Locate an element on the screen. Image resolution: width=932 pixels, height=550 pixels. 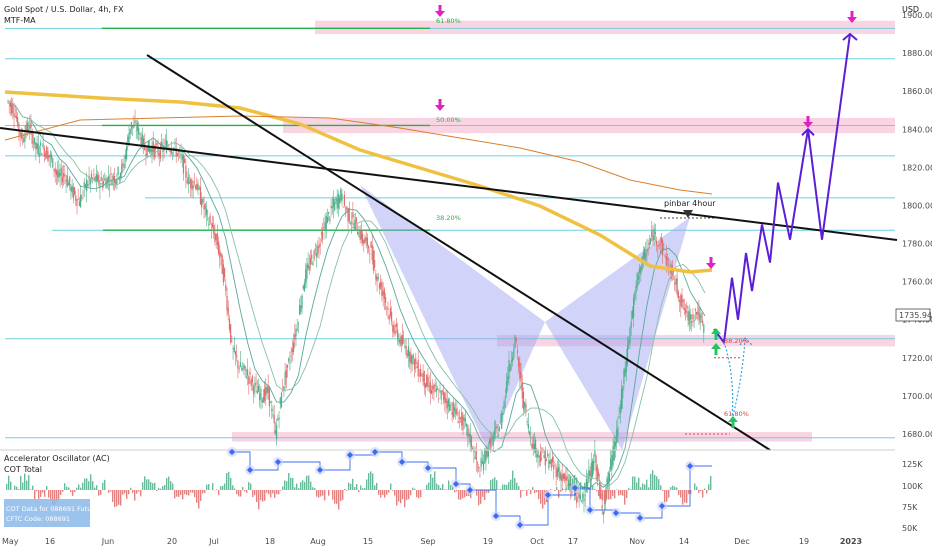
indicator-label: MTF-MA is located at coordinates (20, 20).